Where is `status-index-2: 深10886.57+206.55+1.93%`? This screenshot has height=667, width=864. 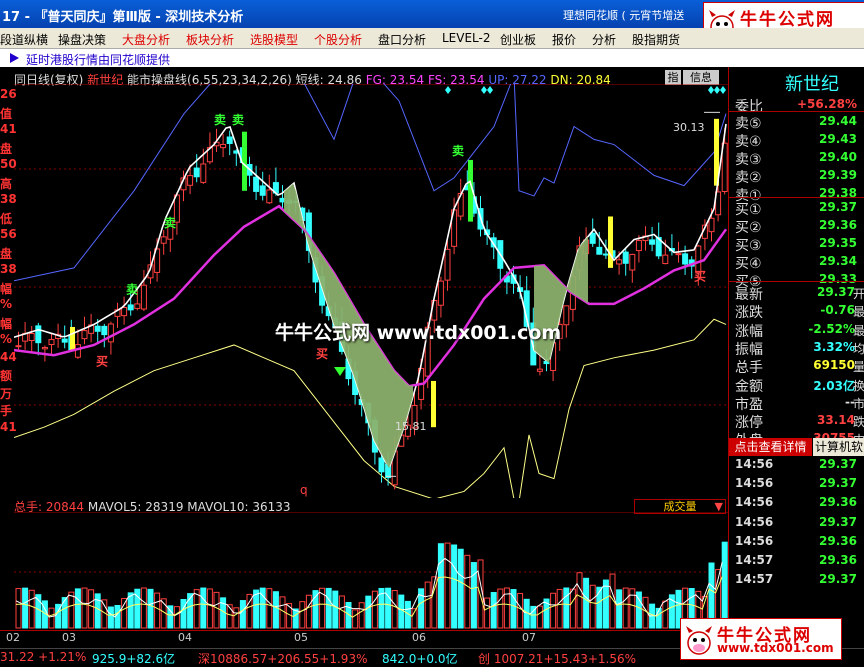 status-index-2: 深10886.57+206.55+1.93% is located at coordinates (282, 658).